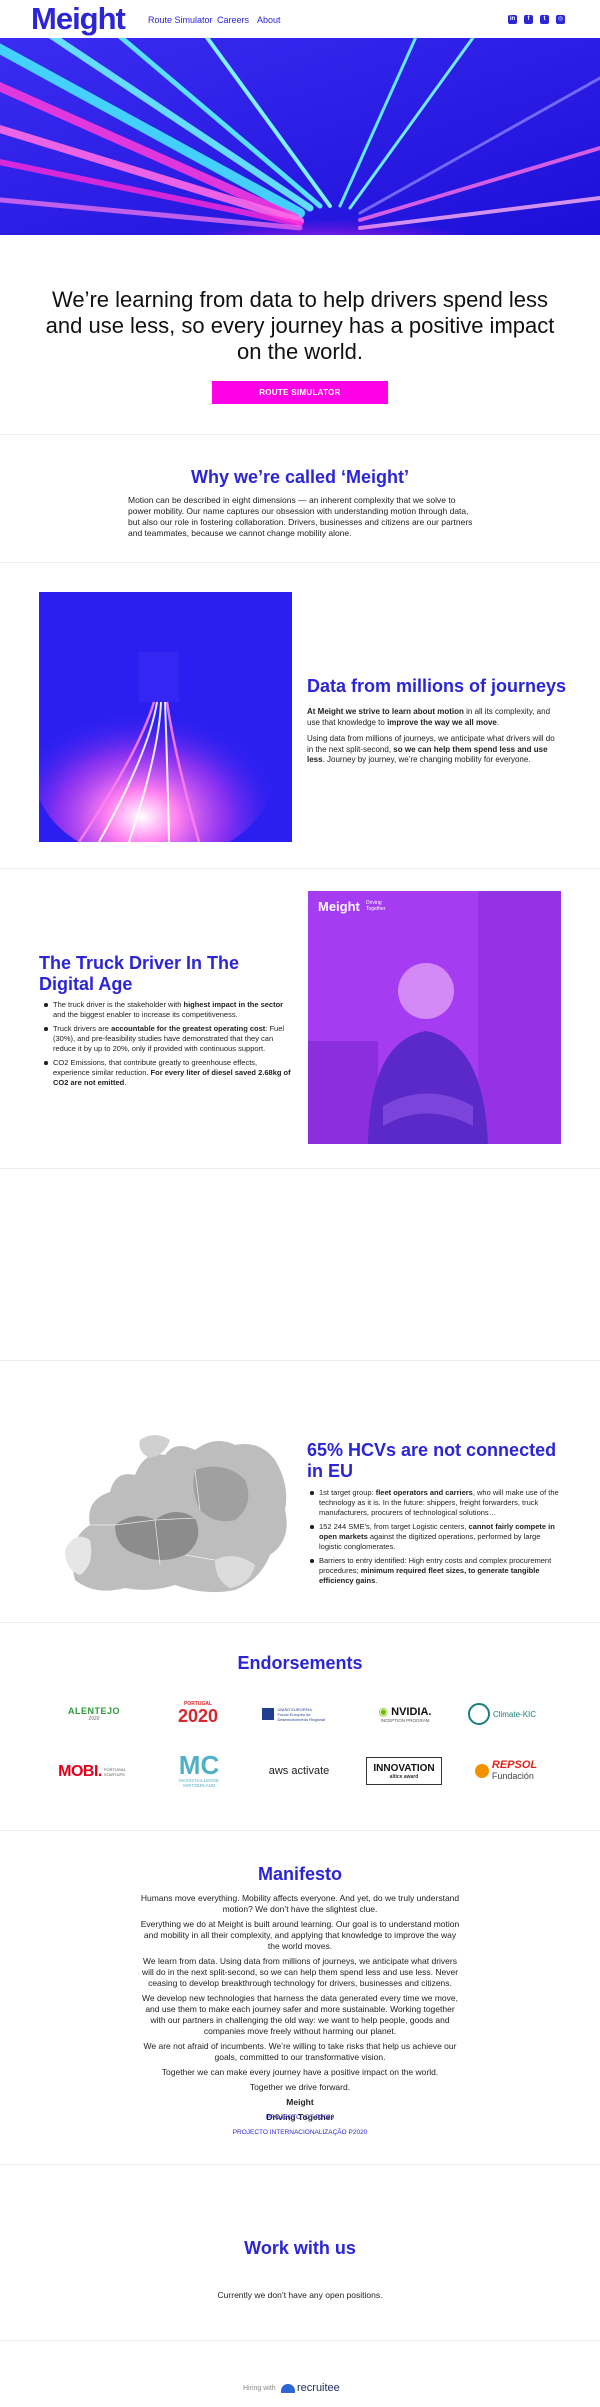 This screenshot has width=600, height=2407. What do you see at coordinates (299, 1874) in the screenshot?
I see `manifesto-title: Manifesto` at bounding box center [299, 1874].